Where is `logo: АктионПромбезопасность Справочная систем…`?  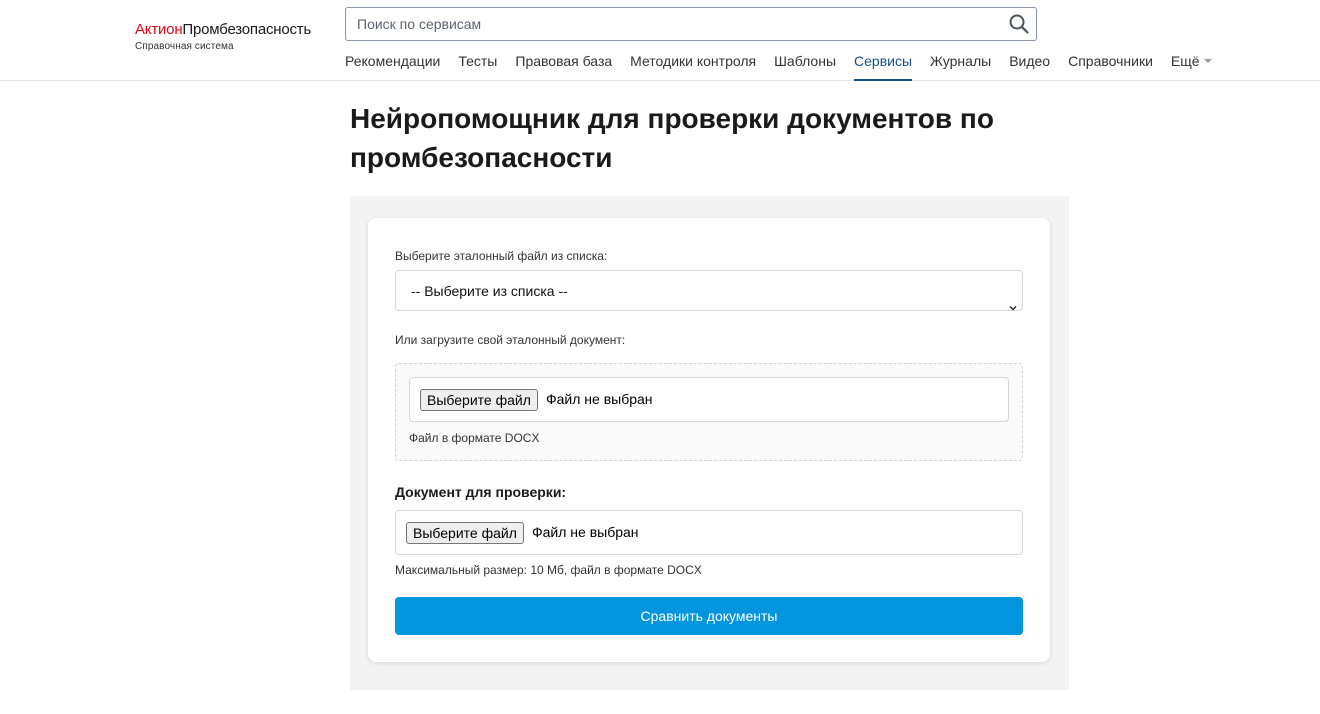
logo: АктионПромбезопасность Справочная систем… is located at coordinates (223, 36).